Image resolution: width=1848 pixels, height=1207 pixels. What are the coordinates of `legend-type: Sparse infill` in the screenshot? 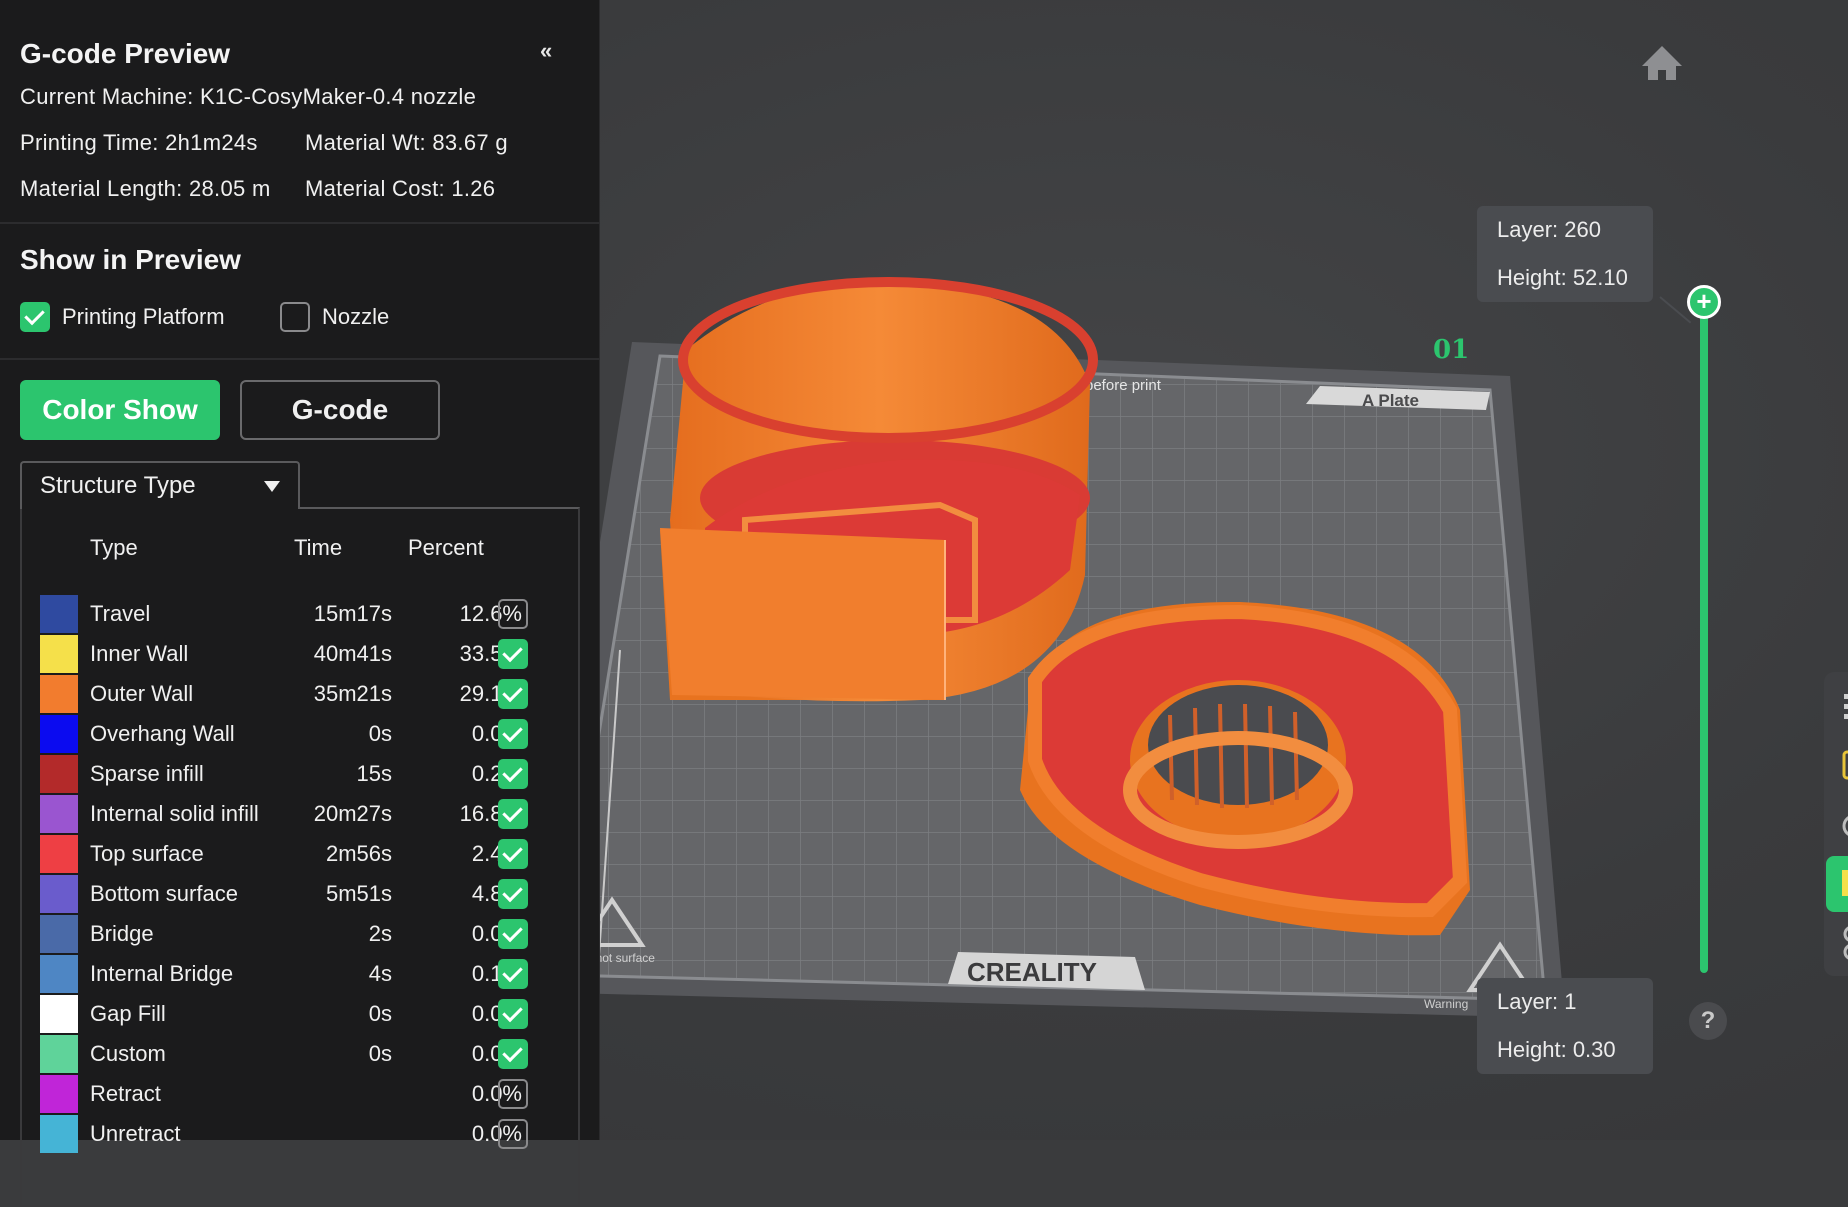 It's located at (147, 773).